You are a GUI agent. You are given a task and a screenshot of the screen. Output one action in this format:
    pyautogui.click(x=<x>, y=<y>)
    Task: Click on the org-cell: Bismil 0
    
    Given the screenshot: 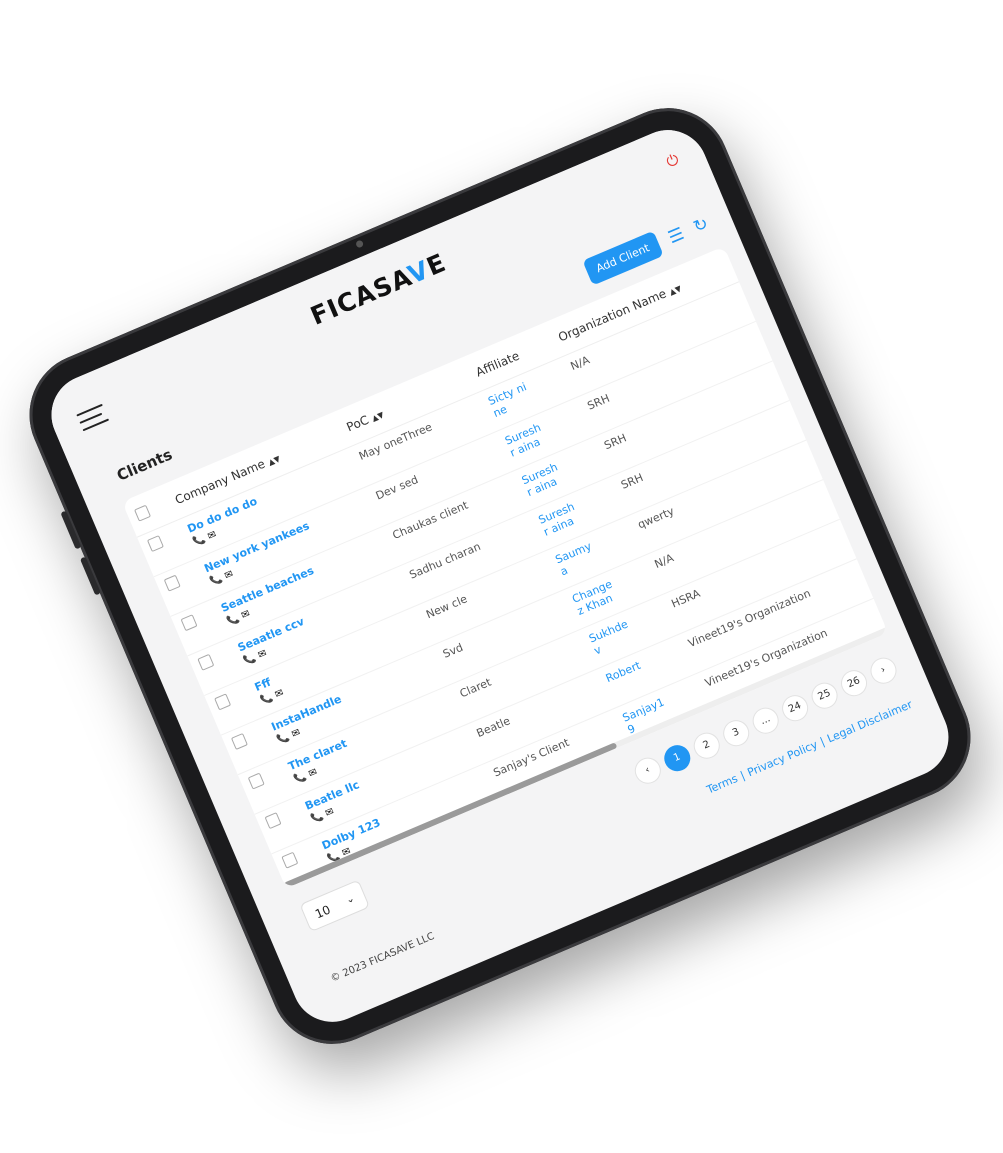 What is the action you would take?
    pyautogui.click(x=872, y=503)
    